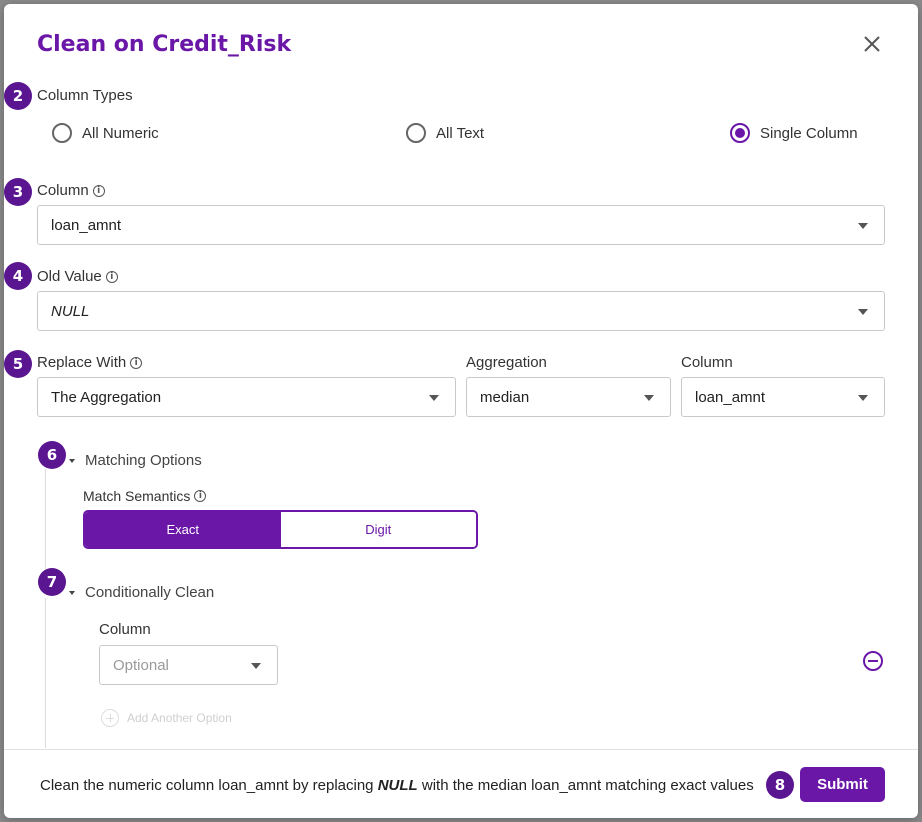  I want to click on column-types-label: Column Types, so click(85, 95).